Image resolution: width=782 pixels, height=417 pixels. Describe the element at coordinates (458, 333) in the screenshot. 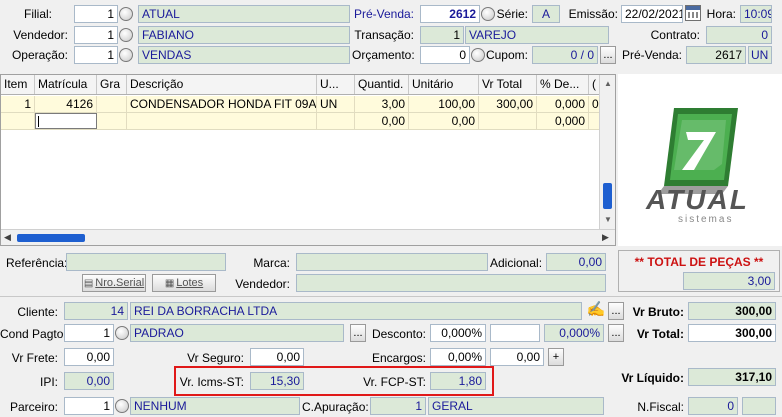

I see `desconto-pct-field: 0,000%` at that location.